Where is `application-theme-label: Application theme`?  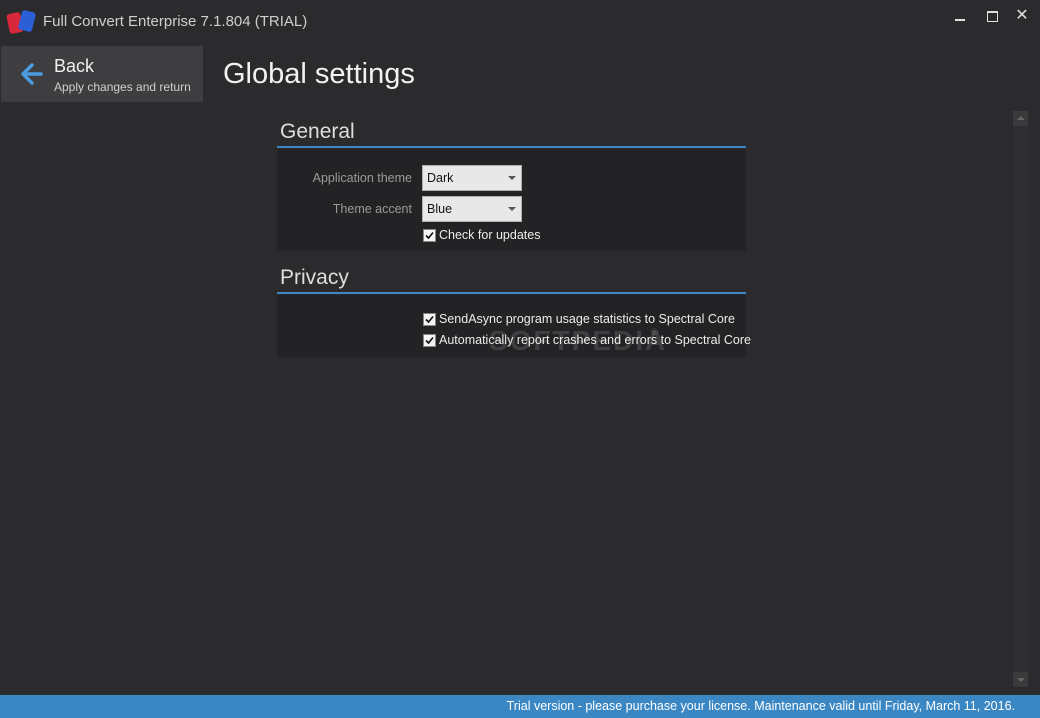 application-theme-label: Application theme is located at coordinates (362, 178).